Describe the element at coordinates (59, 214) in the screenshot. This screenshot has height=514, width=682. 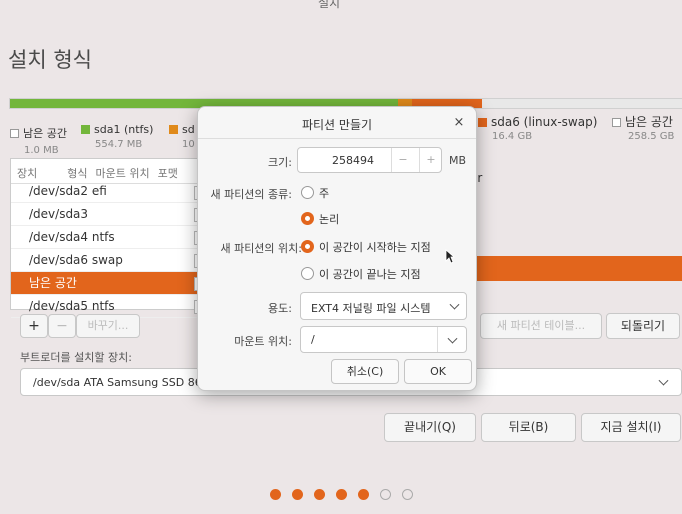
I see `row-text: /dev/sda3` at that location.